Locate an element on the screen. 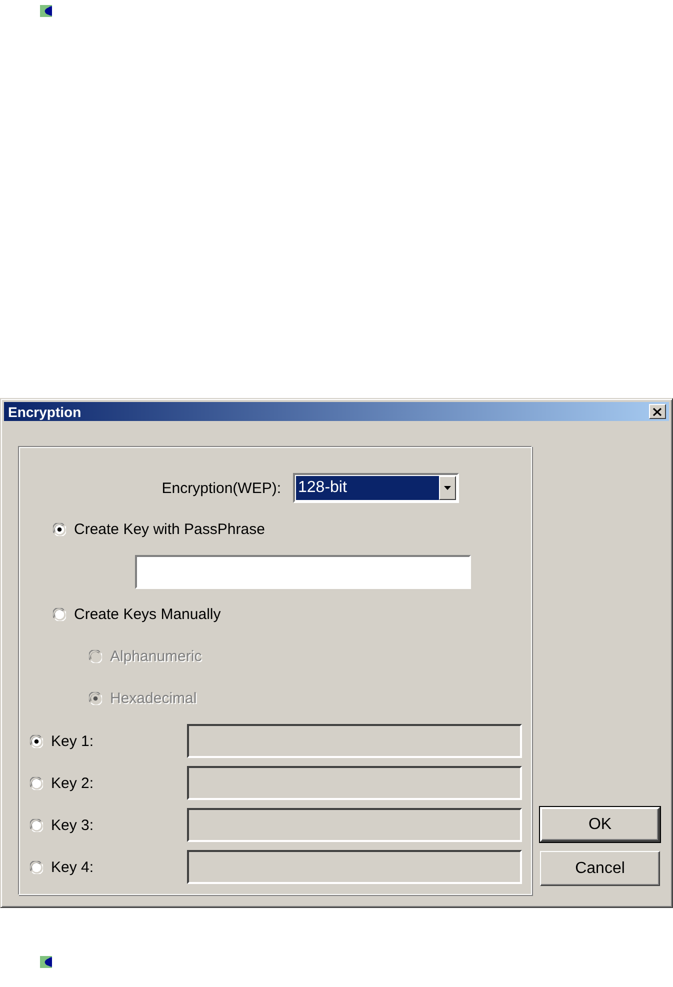 The width and height of the screenshot is (673, 987). option-label: Alphanumeric is located at coordinates (156, 656).